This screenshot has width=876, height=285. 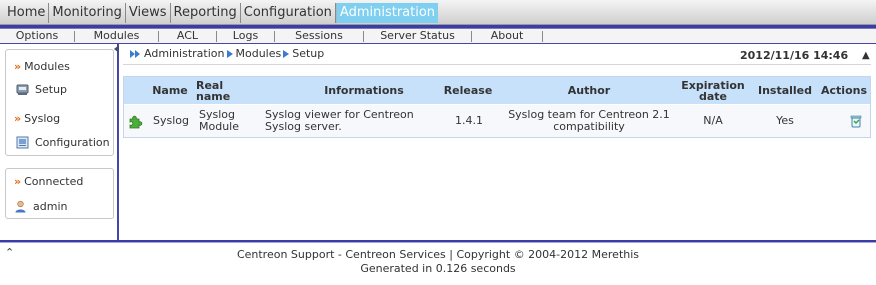 What do you see at coordinates (20, 206) in the screenshot?
I see `user-icon` at bounding box center [20, 206].